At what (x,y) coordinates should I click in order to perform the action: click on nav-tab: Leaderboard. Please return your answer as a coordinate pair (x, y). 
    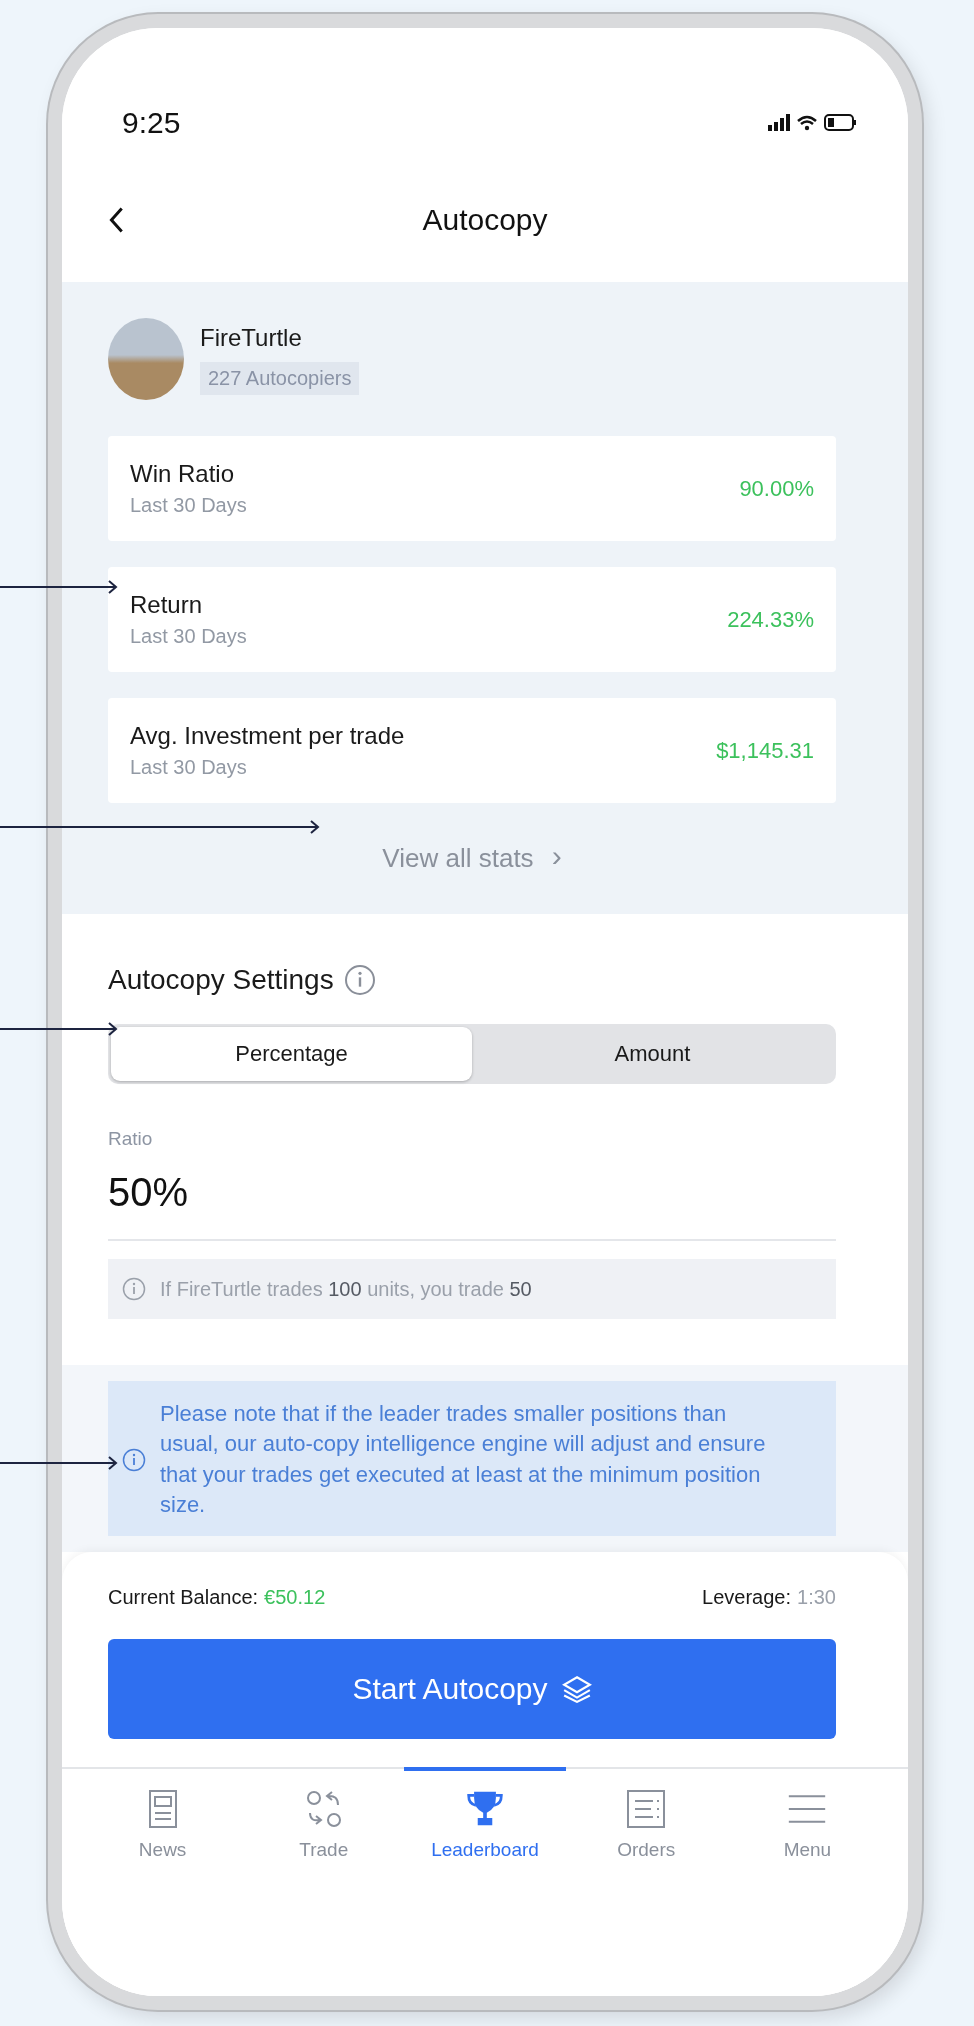
    Looking at the image, I should click on (485, 1821).